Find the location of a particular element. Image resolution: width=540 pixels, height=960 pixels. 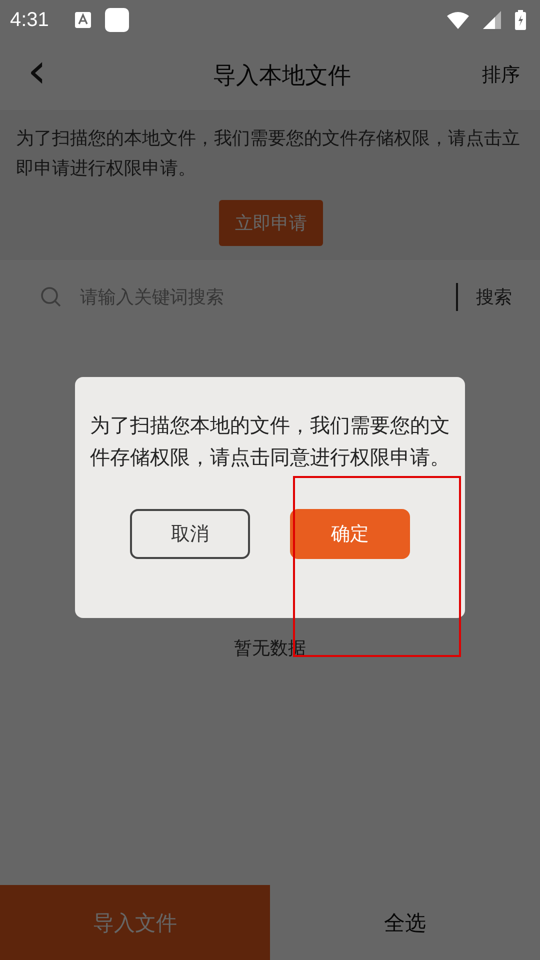

app-notification-icon is located at coordinates (116, 20).